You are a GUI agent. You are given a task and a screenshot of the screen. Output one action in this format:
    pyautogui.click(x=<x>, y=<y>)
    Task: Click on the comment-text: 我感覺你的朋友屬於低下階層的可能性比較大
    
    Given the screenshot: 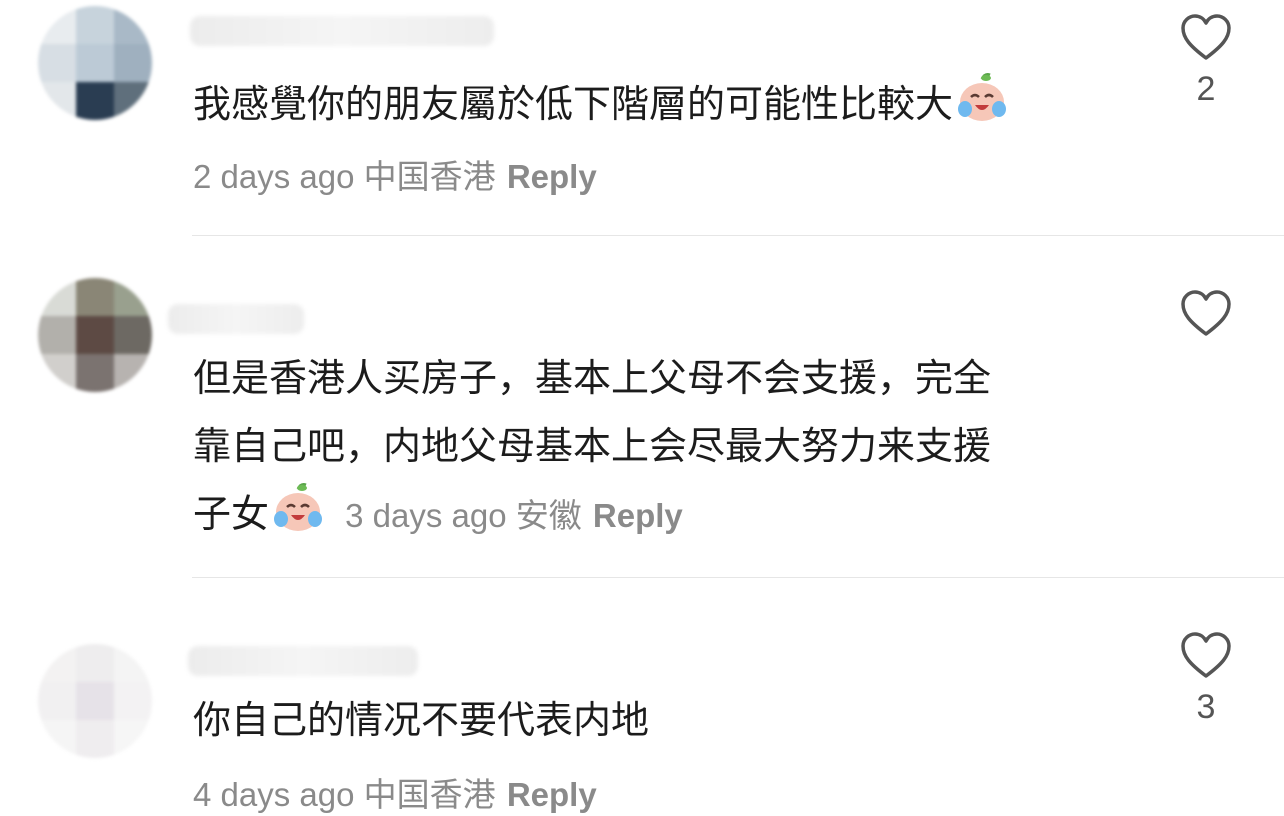 What is the action you would take?
    pyautogui.click(x=601, y=104)
    